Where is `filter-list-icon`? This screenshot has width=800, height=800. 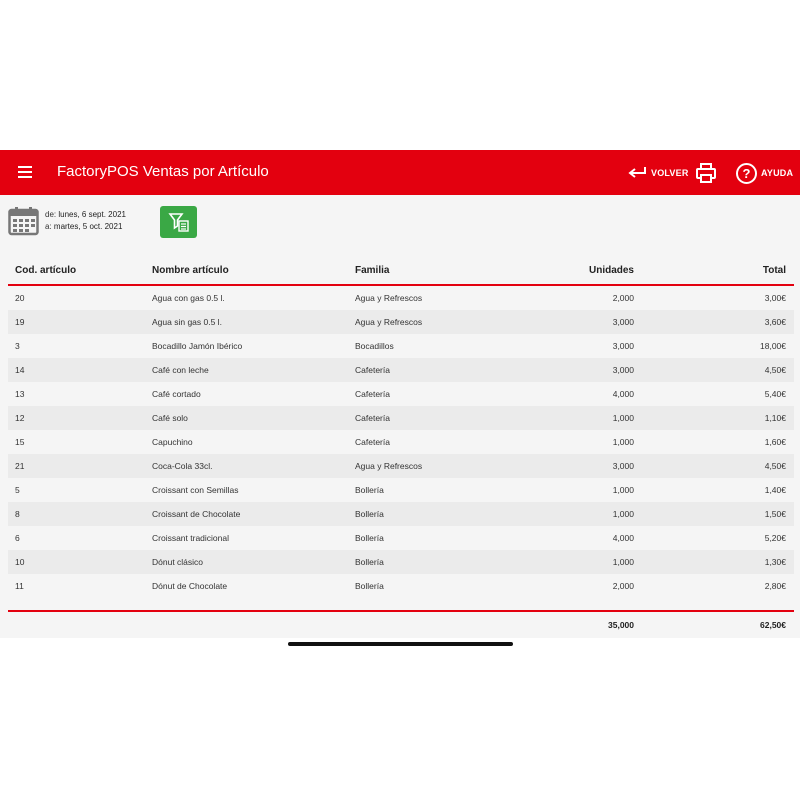 filter-list-icon is located at coordinates (178, 222).